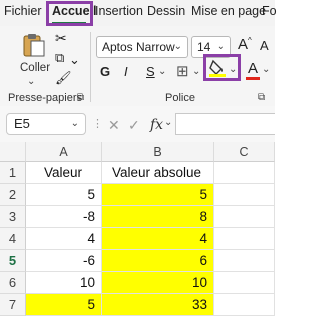 The image size is (320, 316). What do you see at coordinates (46, 124) in the screenshot?
I see `name-box: E5 ⌄` at bounding box center [46, 124].